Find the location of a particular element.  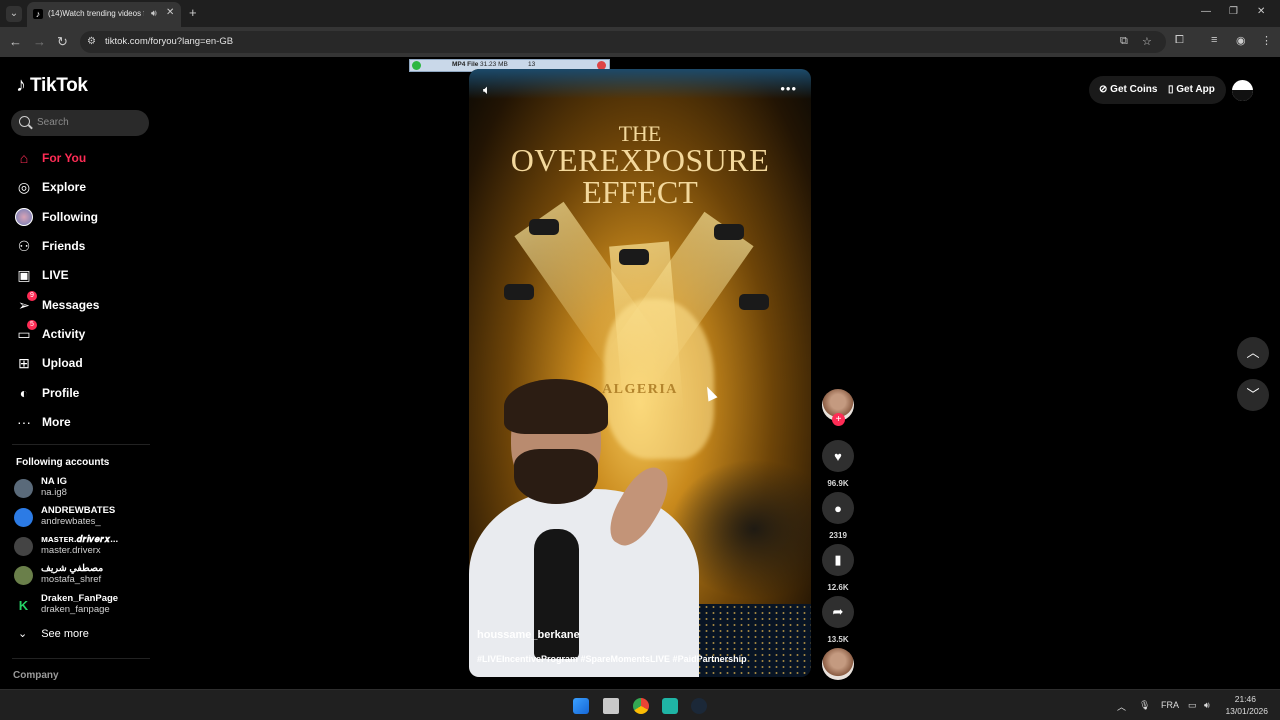

like-button: ♥ 96.9K is located at coordinates (838, 464).